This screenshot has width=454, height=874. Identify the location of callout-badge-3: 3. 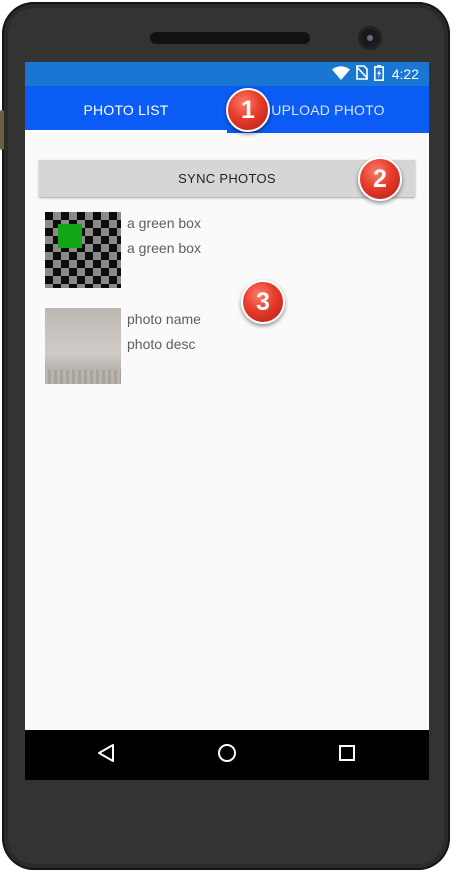
(263, 302).